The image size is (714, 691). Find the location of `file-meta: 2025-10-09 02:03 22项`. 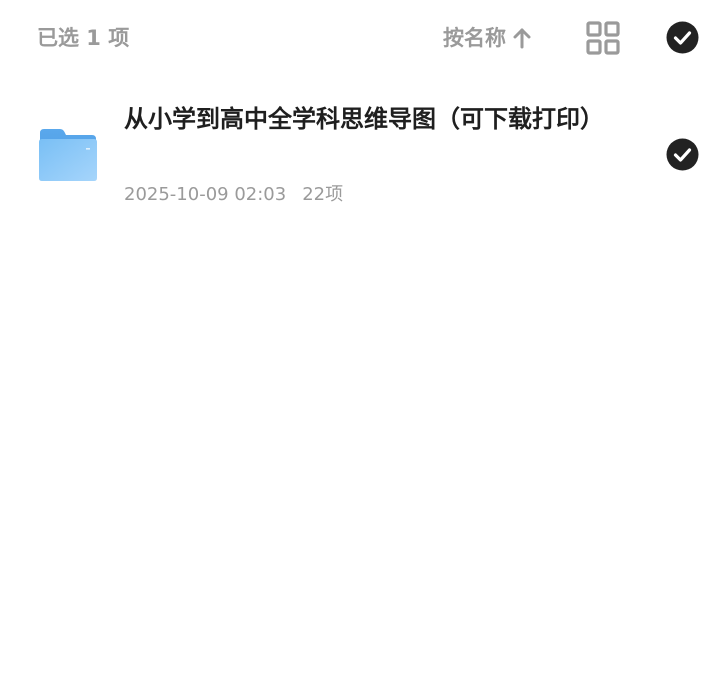

file-meta: 2025-10-09 02:03 22项 is located at coordinates (233, 195).